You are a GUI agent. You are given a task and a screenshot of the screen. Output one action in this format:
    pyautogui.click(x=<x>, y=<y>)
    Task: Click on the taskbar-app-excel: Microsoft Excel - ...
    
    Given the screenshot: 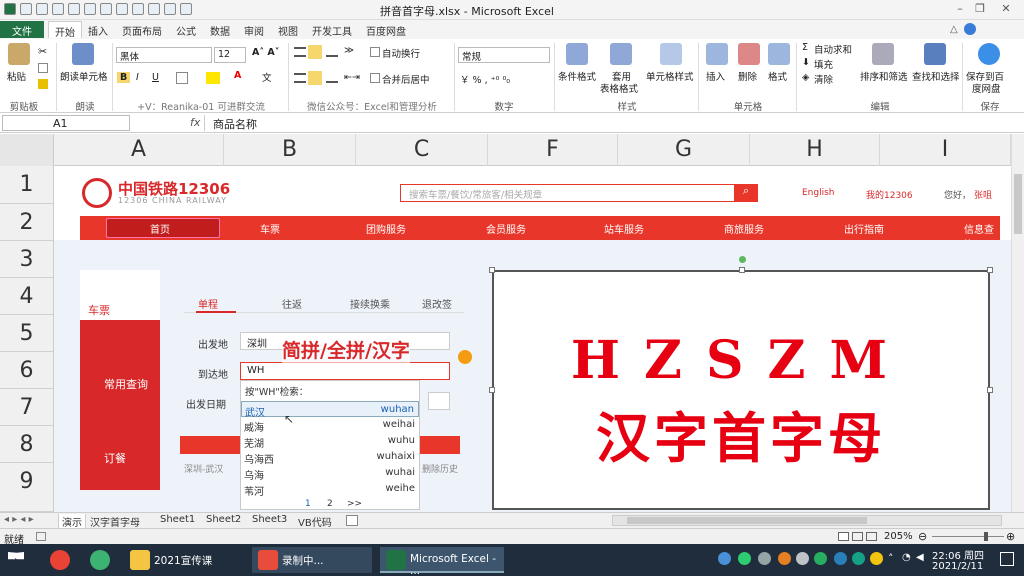 What is the action you would take?
    pyautogui.click(x=442, y=561)
    